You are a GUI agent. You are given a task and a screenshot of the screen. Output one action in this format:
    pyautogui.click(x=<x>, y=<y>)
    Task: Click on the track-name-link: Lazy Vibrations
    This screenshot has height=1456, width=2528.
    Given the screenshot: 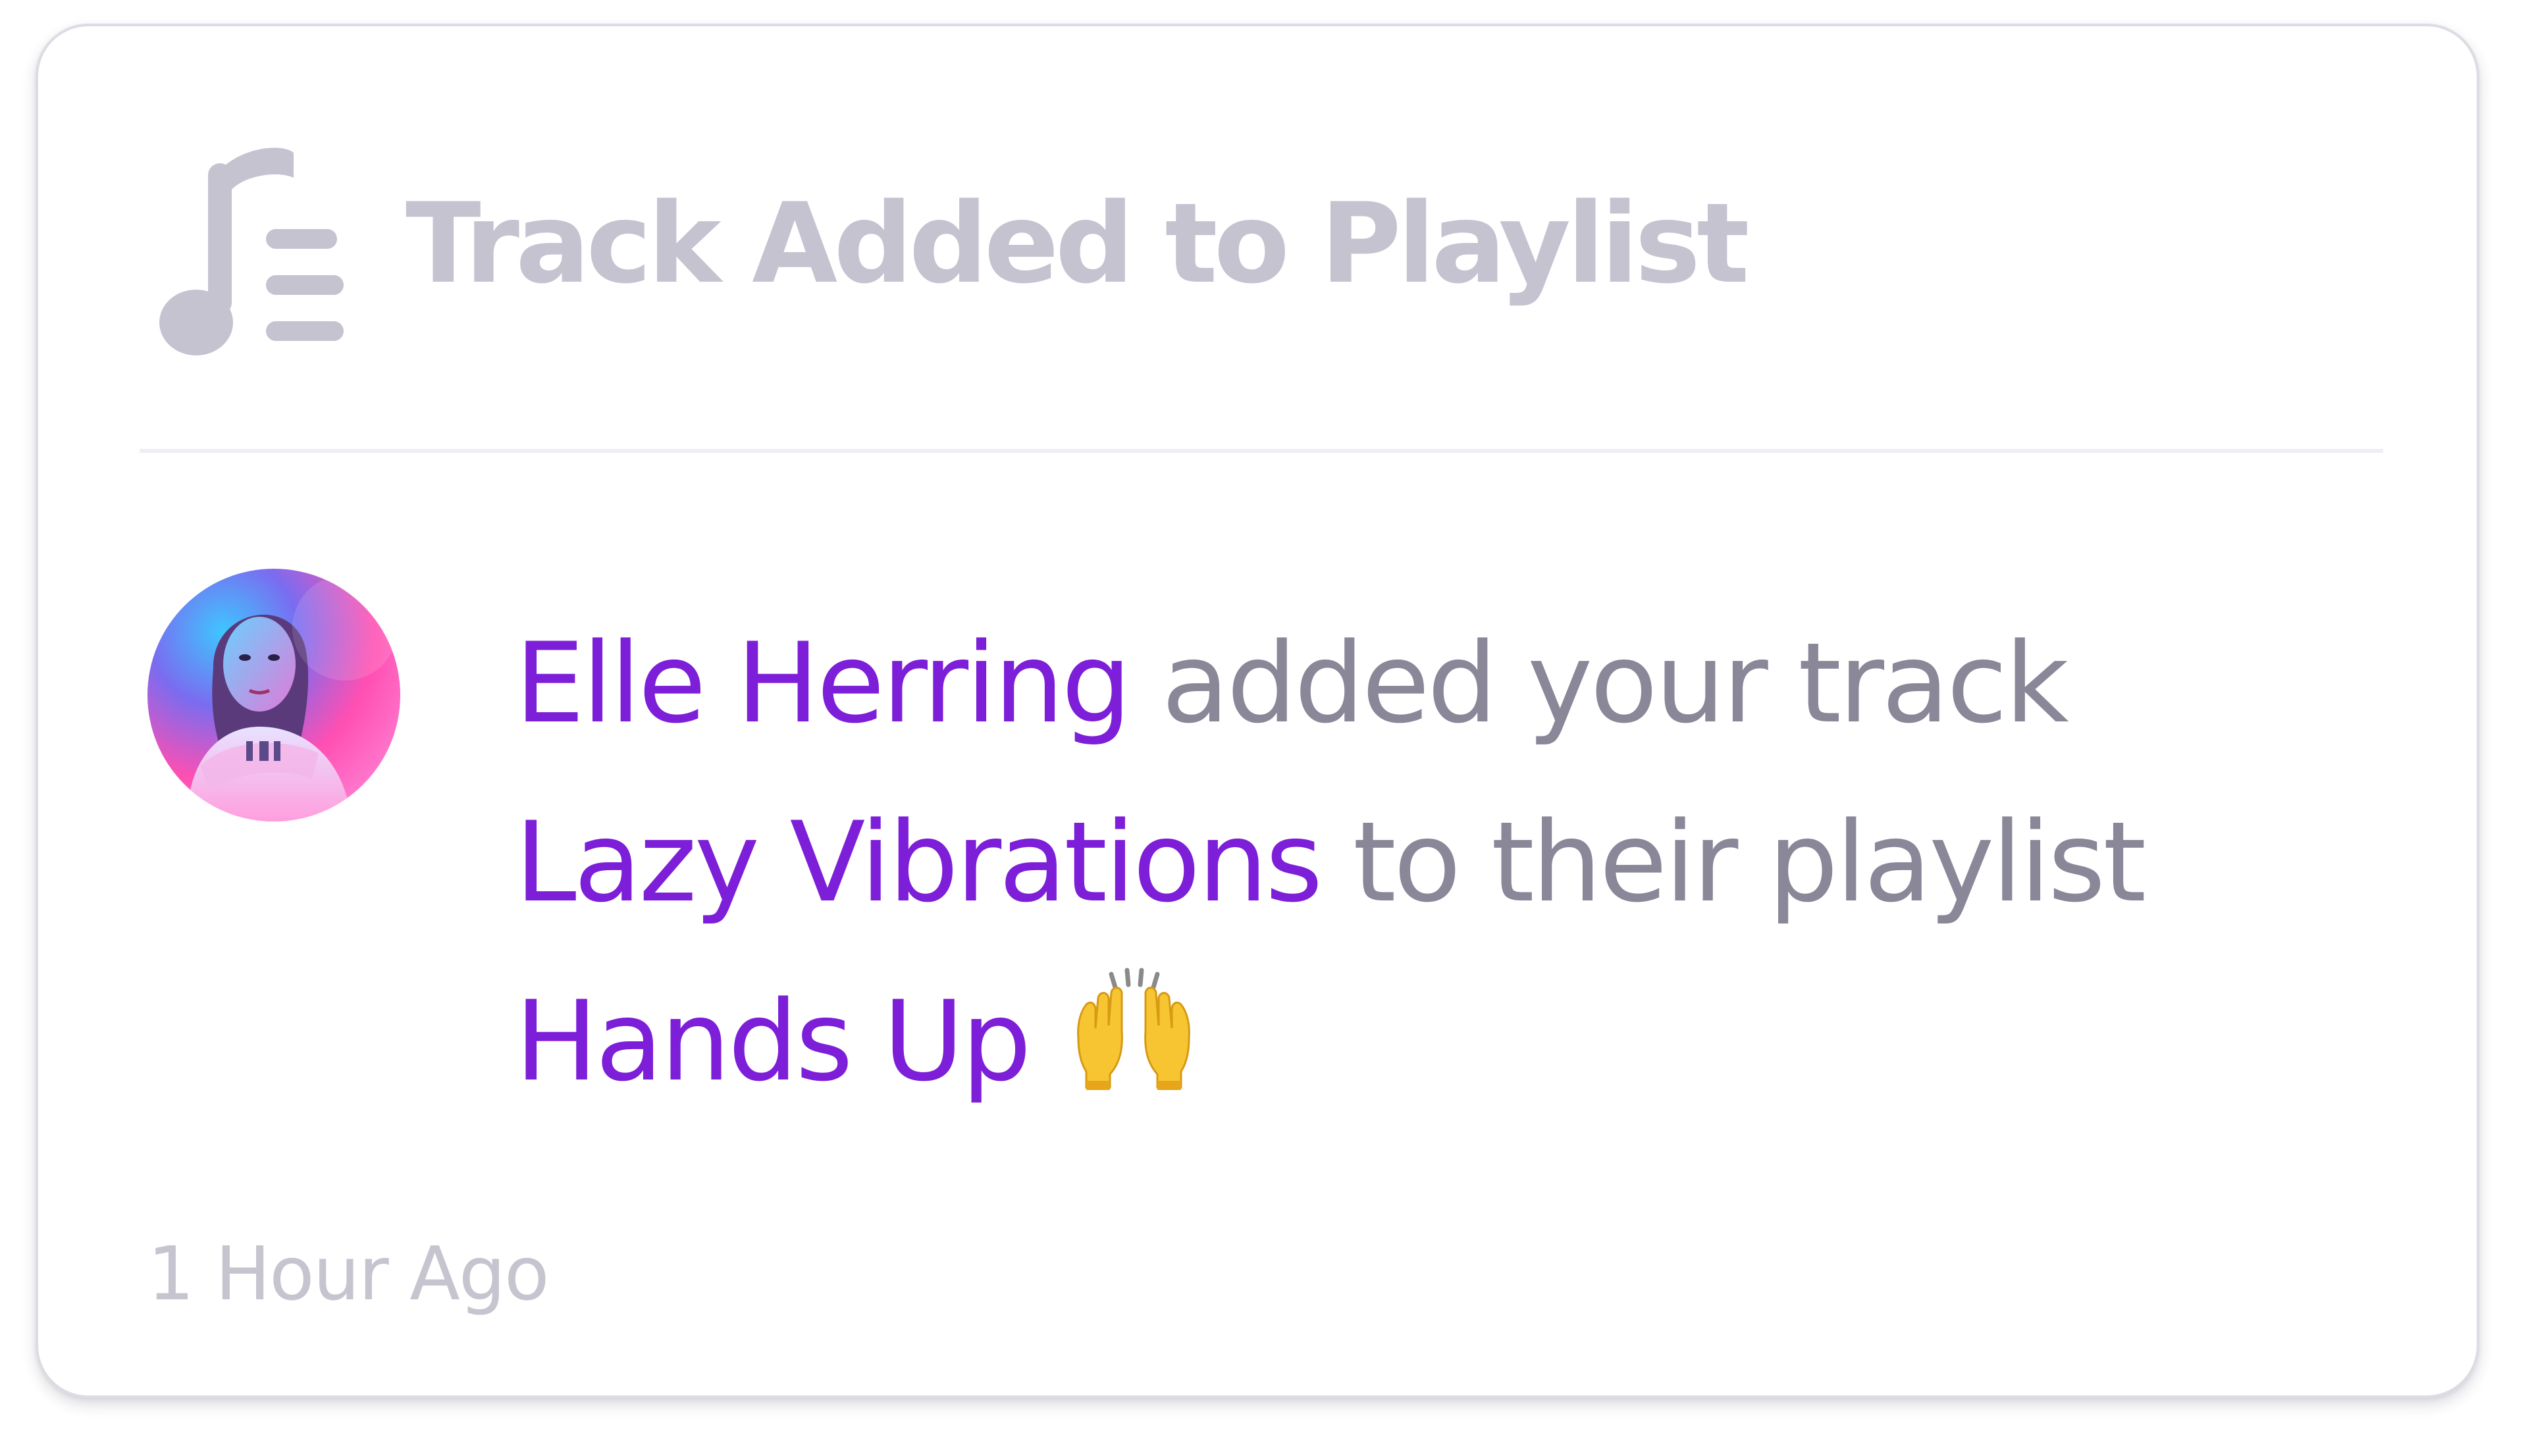 What is the action you would take?
    pyautogui.click(x=919, y=862)
    